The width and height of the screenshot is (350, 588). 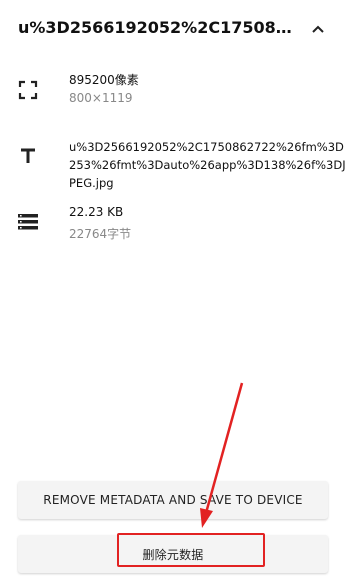 I want to click on collapse-button, so click(x=318, y=28).